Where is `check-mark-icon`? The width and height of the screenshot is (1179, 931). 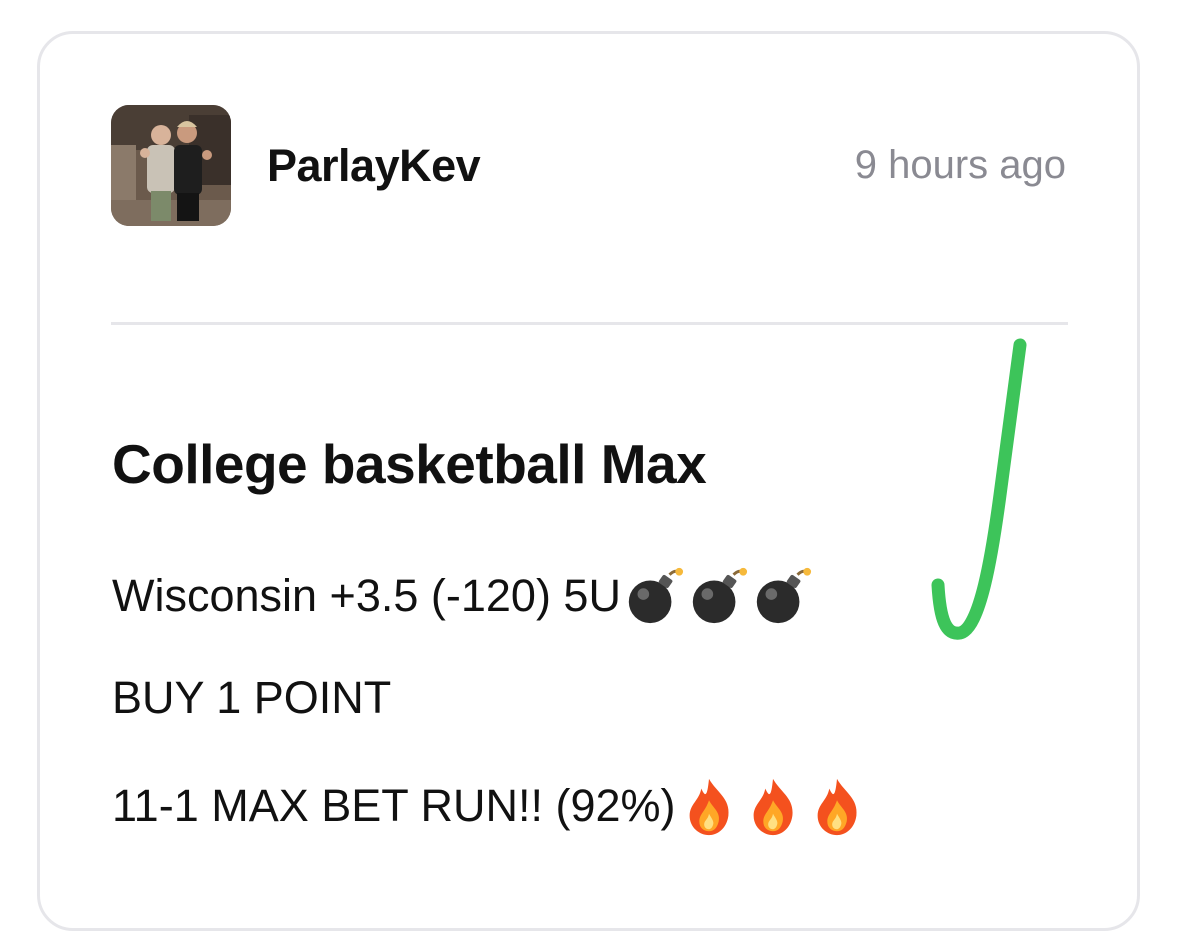
check-mark-icon is located at coordinates (979, 489).